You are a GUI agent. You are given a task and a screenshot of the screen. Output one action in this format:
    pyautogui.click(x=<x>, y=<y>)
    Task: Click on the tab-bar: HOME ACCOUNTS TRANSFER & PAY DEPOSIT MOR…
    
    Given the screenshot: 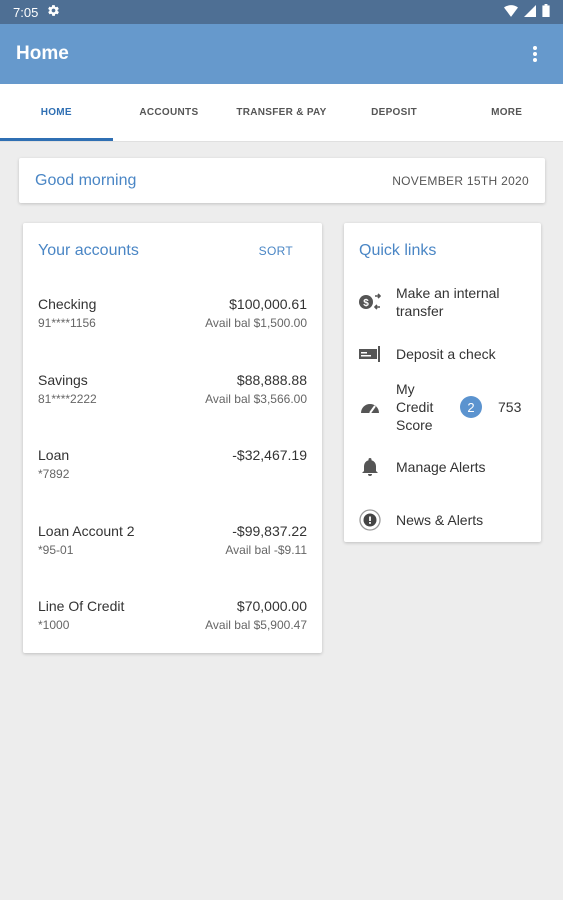 What is the action you would take?
    pyautogui.click(x=281, y=113)
    